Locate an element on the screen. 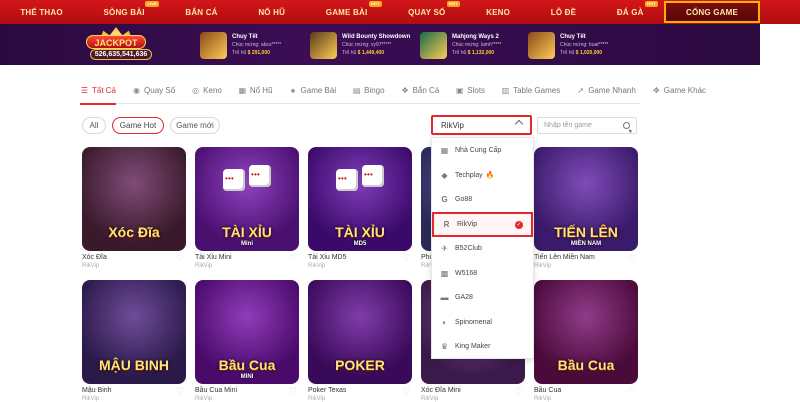  dropdown-option-label: Techplay is located at coordinates (469, 175).